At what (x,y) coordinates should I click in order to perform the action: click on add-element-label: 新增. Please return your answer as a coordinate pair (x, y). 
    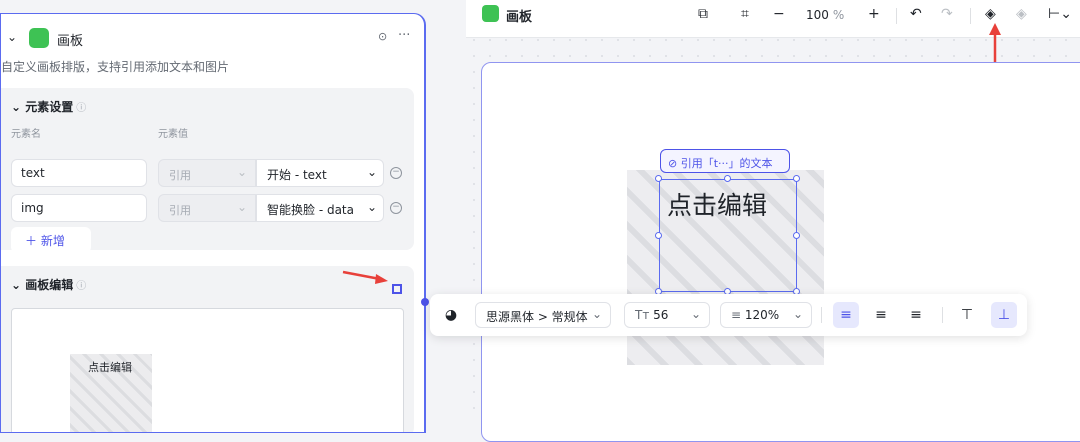
    Looking at the image, I should click on (52, 241).